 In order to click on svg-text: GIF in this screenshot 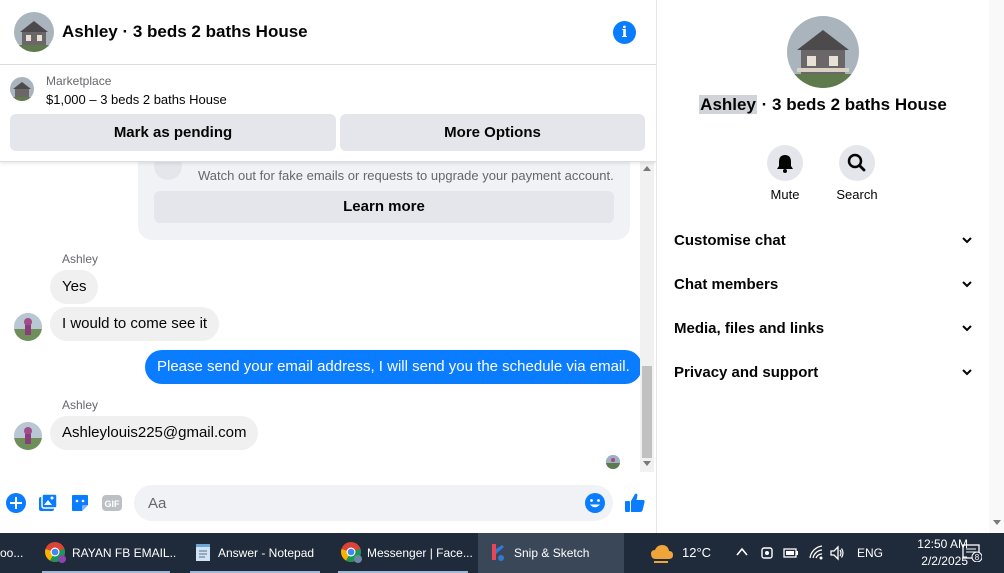, I will do `click(113, 504)`.